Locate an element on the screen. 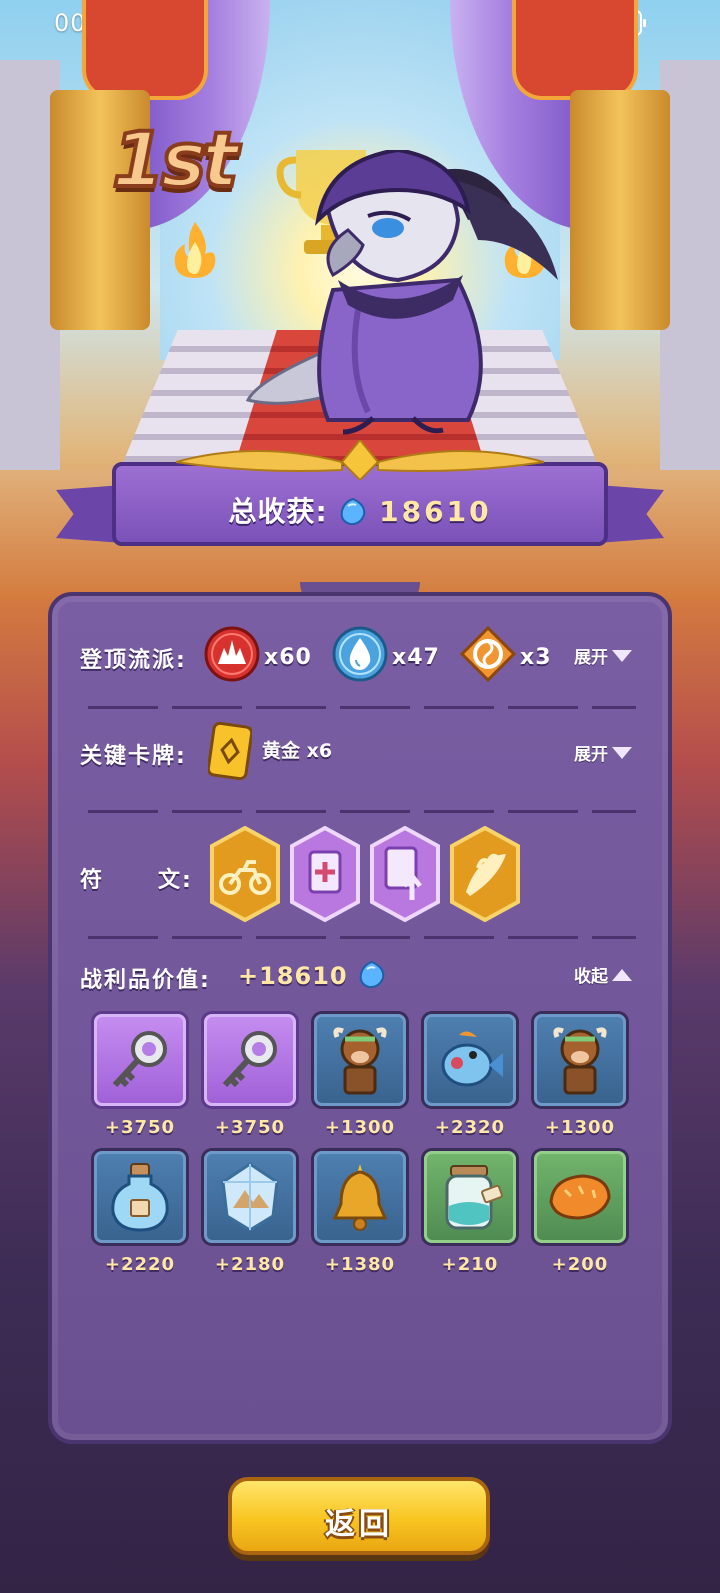 Image resolution: width=720 pixels, height=1593 pixels. torch-flame-icon is located at coordinates (195, 250).